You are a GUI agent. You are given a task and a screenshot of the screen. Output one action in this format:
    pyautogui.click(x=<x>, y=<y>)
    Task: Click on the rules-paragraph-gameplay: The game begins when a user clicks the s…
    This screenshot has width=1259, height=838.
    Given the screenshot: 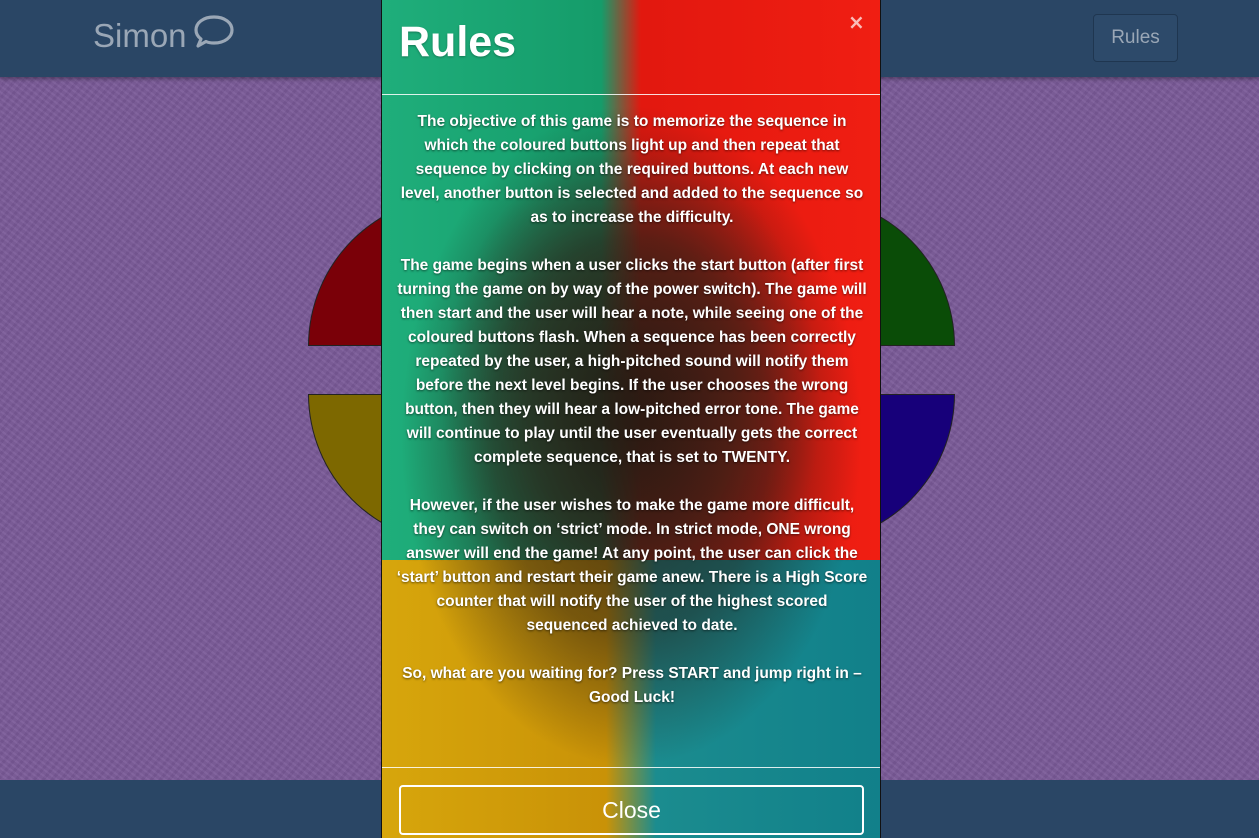 What is the action you would take?
    pyautogui.click(x=632, y=361)
    